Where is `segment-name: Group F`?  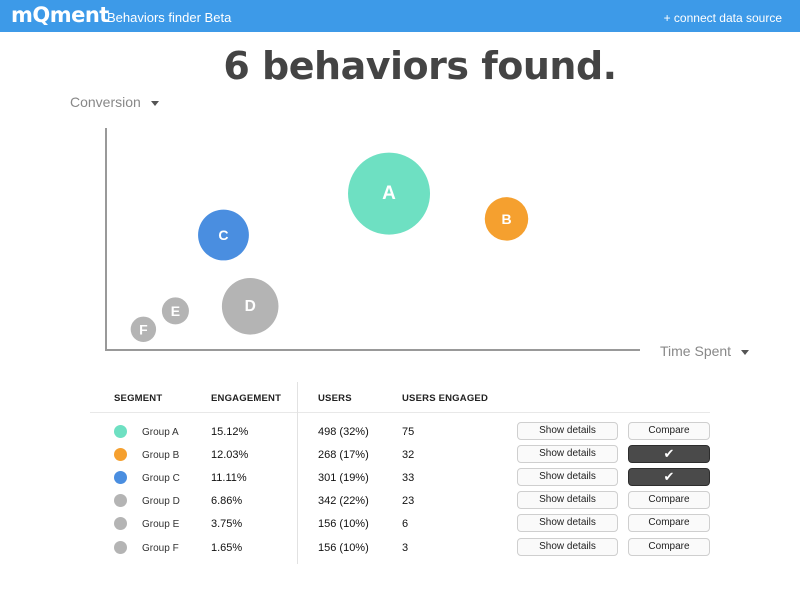
segment-name: Group F is located at coordinates (160, 548).